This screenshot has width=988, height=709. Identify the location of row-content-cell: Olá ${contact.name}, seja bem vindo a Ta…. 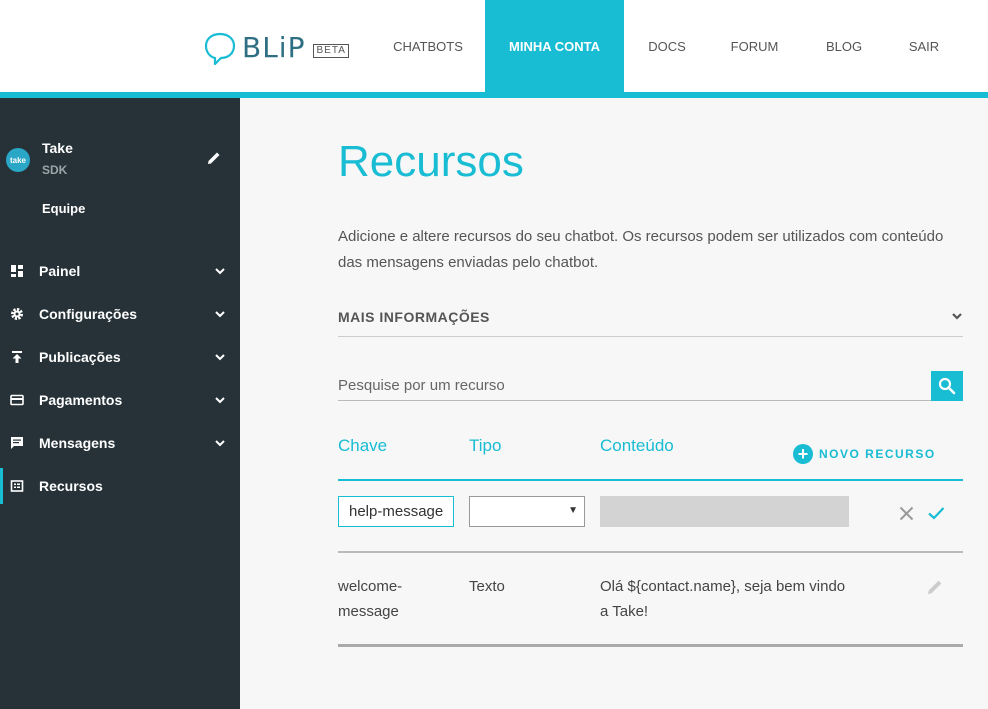
(750, 599).